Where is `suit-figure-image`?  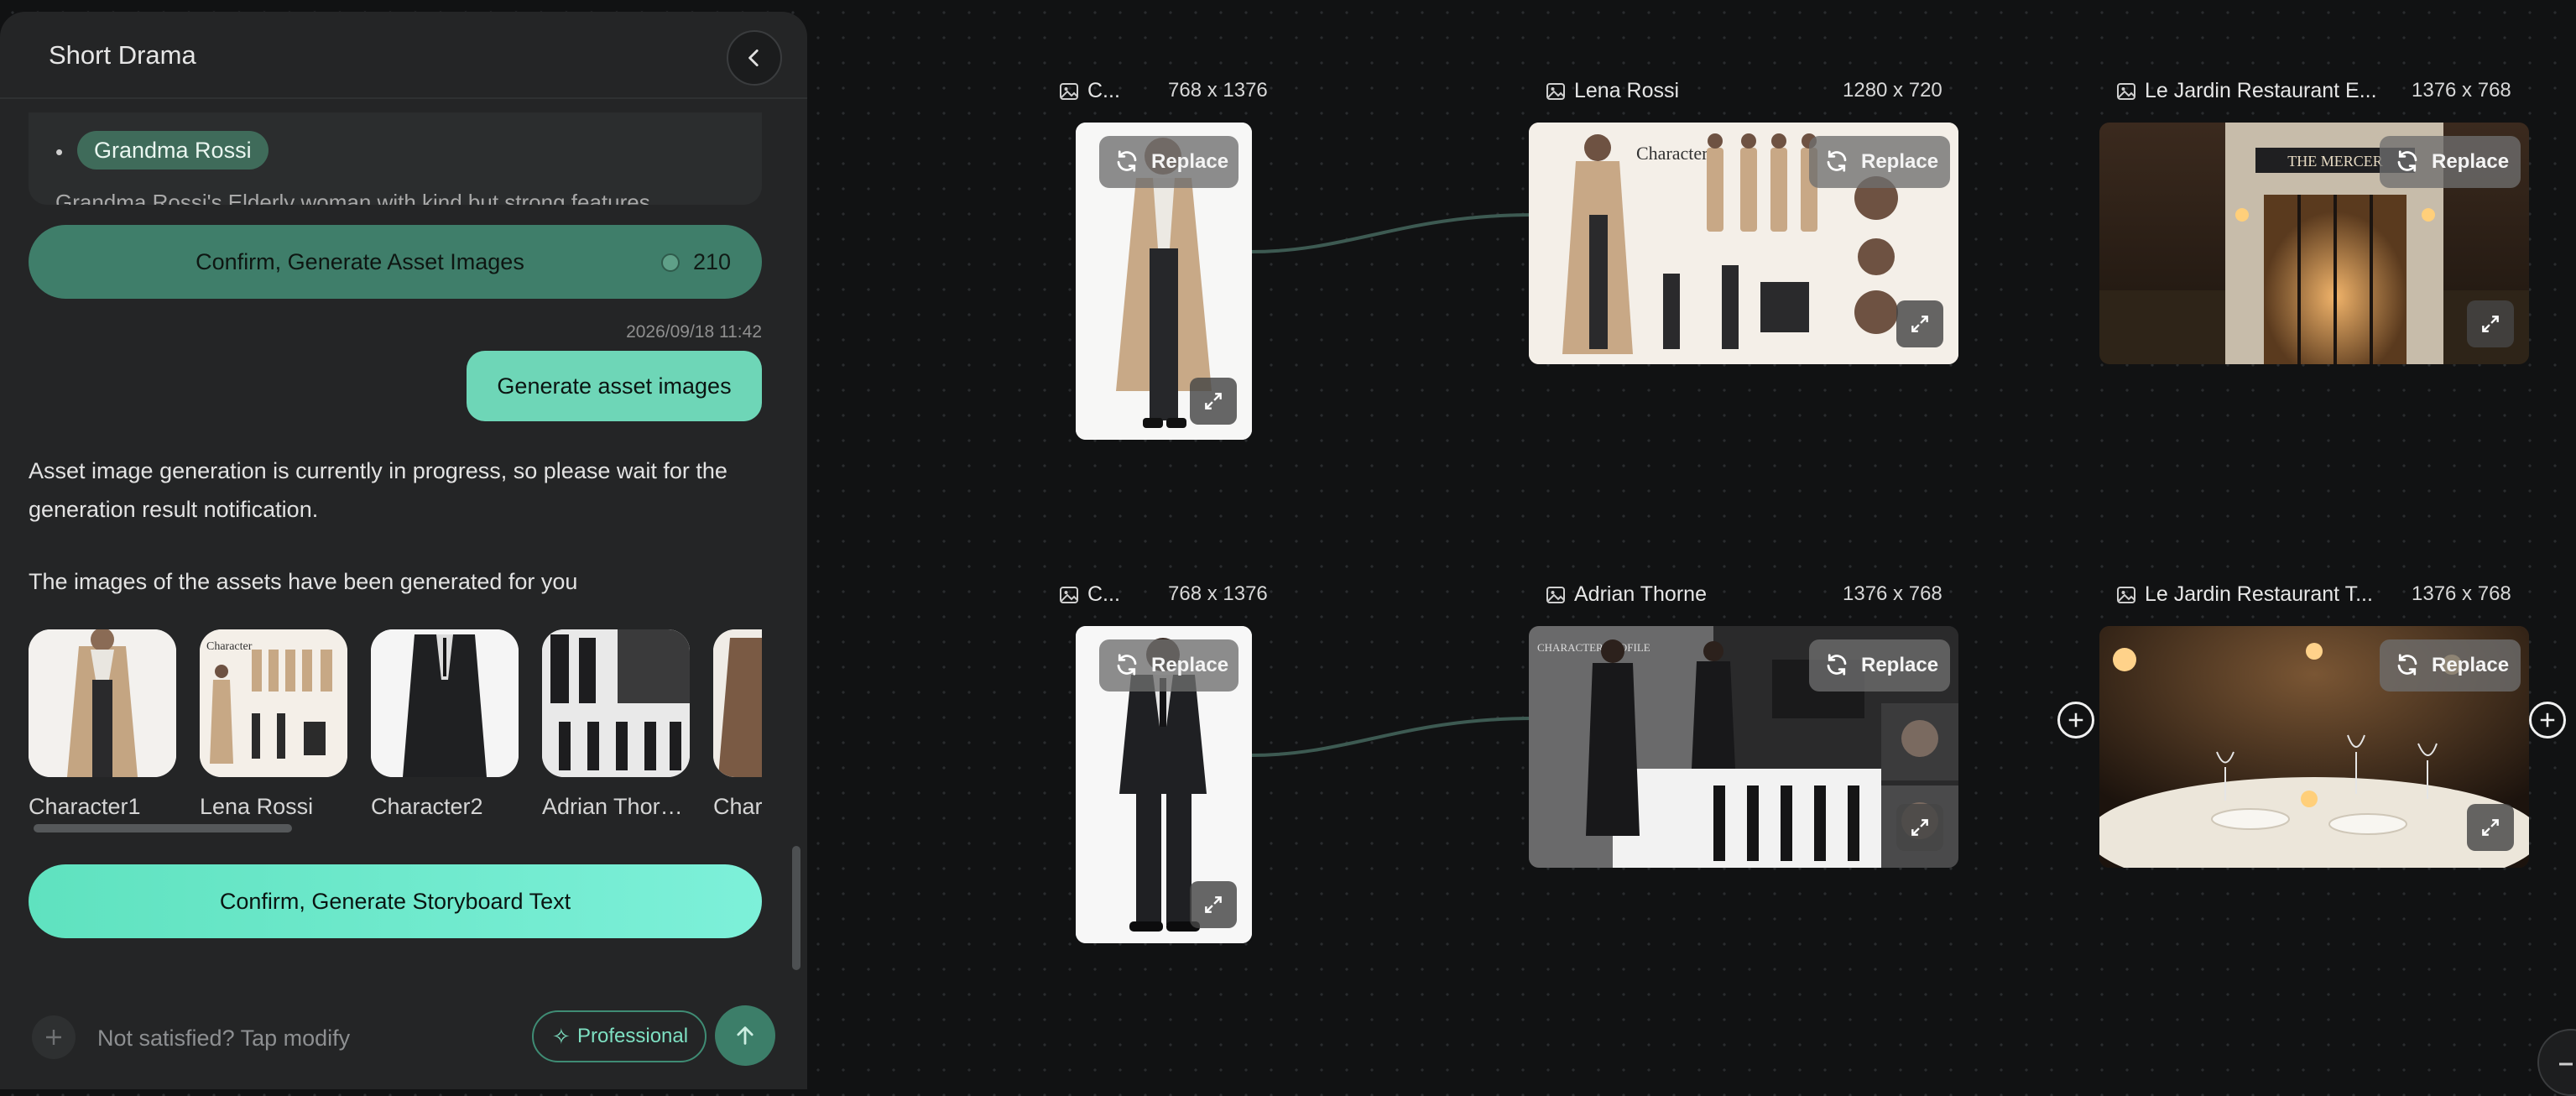
suit-figure-image is located at coordinates (445, 703).